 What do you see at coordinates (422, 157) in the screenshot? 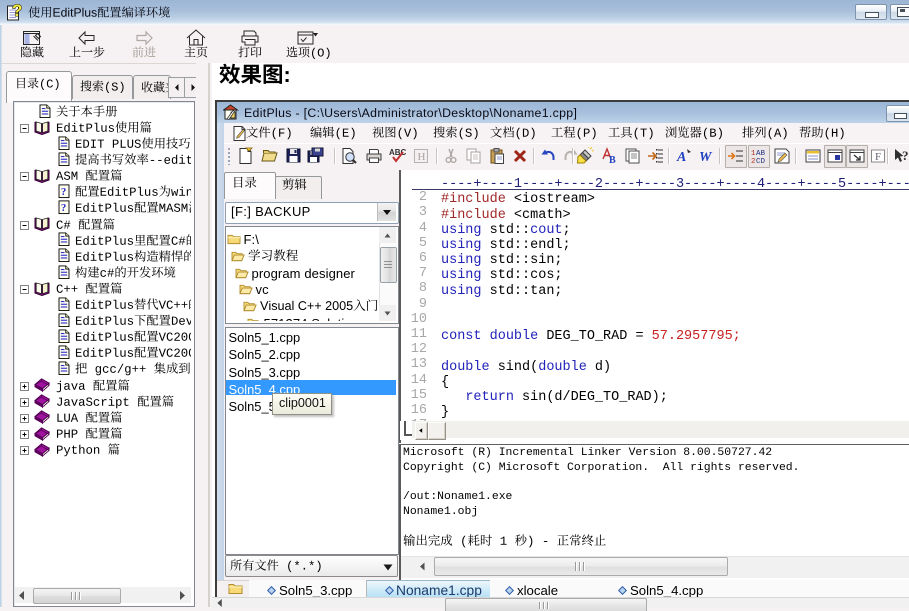
I see `svg-text: H` at bounding box center [422, 157].